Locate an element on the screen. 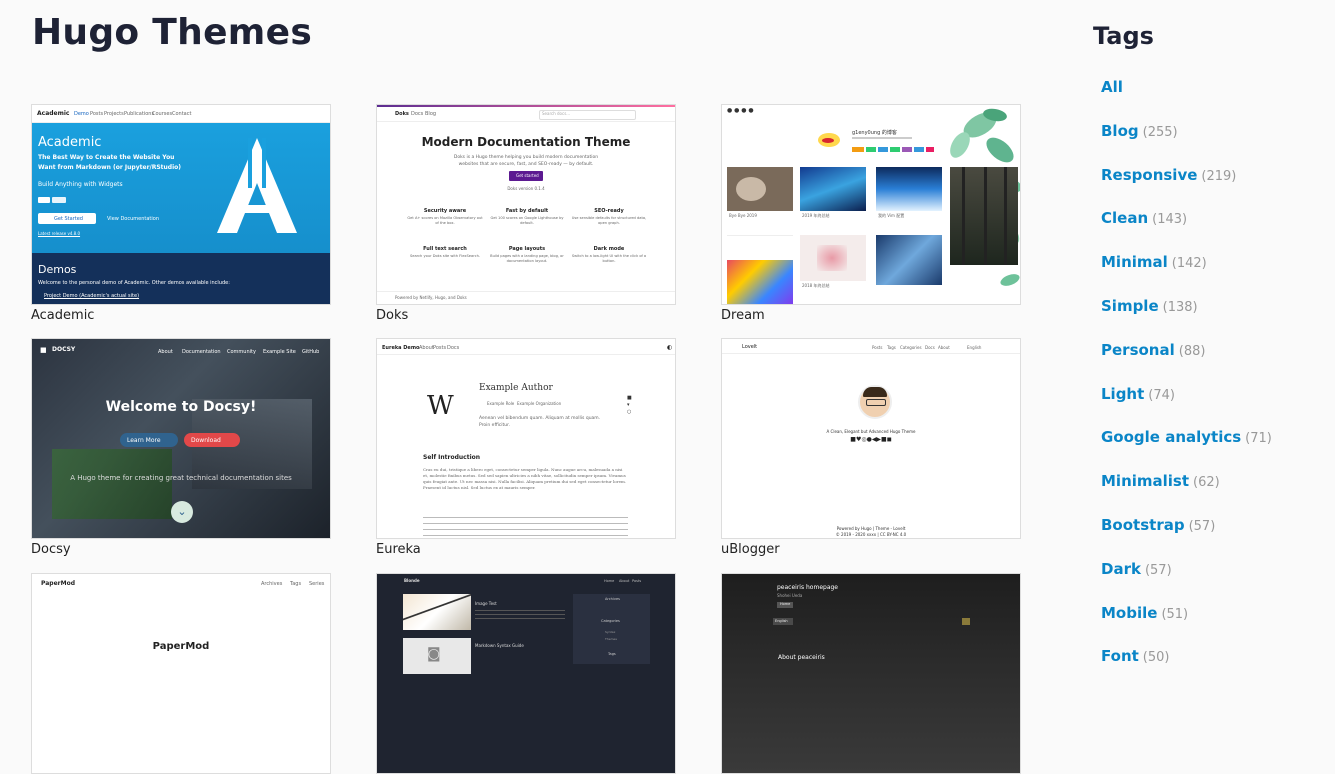 The height and width of the screenshot is (774, 1335). theme-name: Eureka is located at coordinates (526, 549).